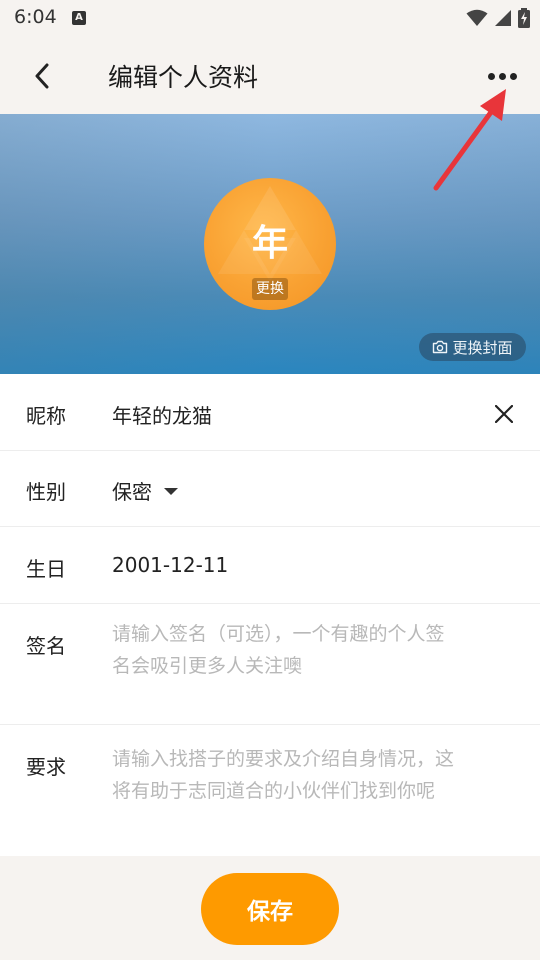 This screenshot has width=540, height=960. I want to click on camera-icon, so click(440, 347).